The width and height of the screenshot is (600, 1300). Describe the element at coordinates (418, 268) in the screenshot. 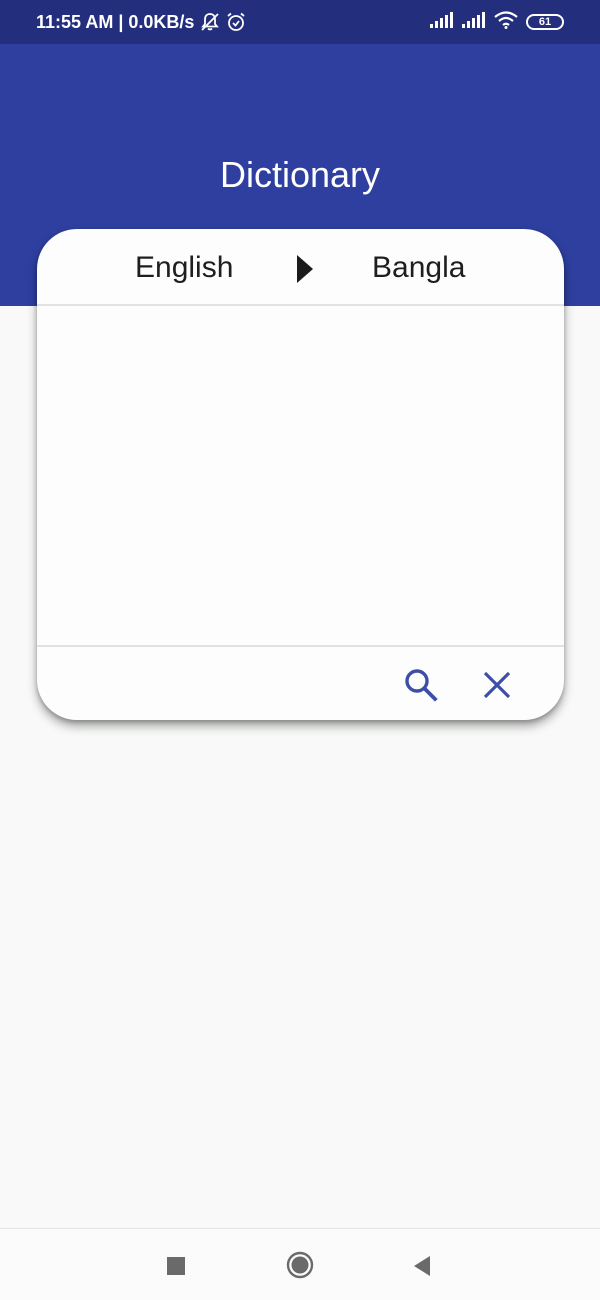

I see `target-language-selector: Bangla` at that location.